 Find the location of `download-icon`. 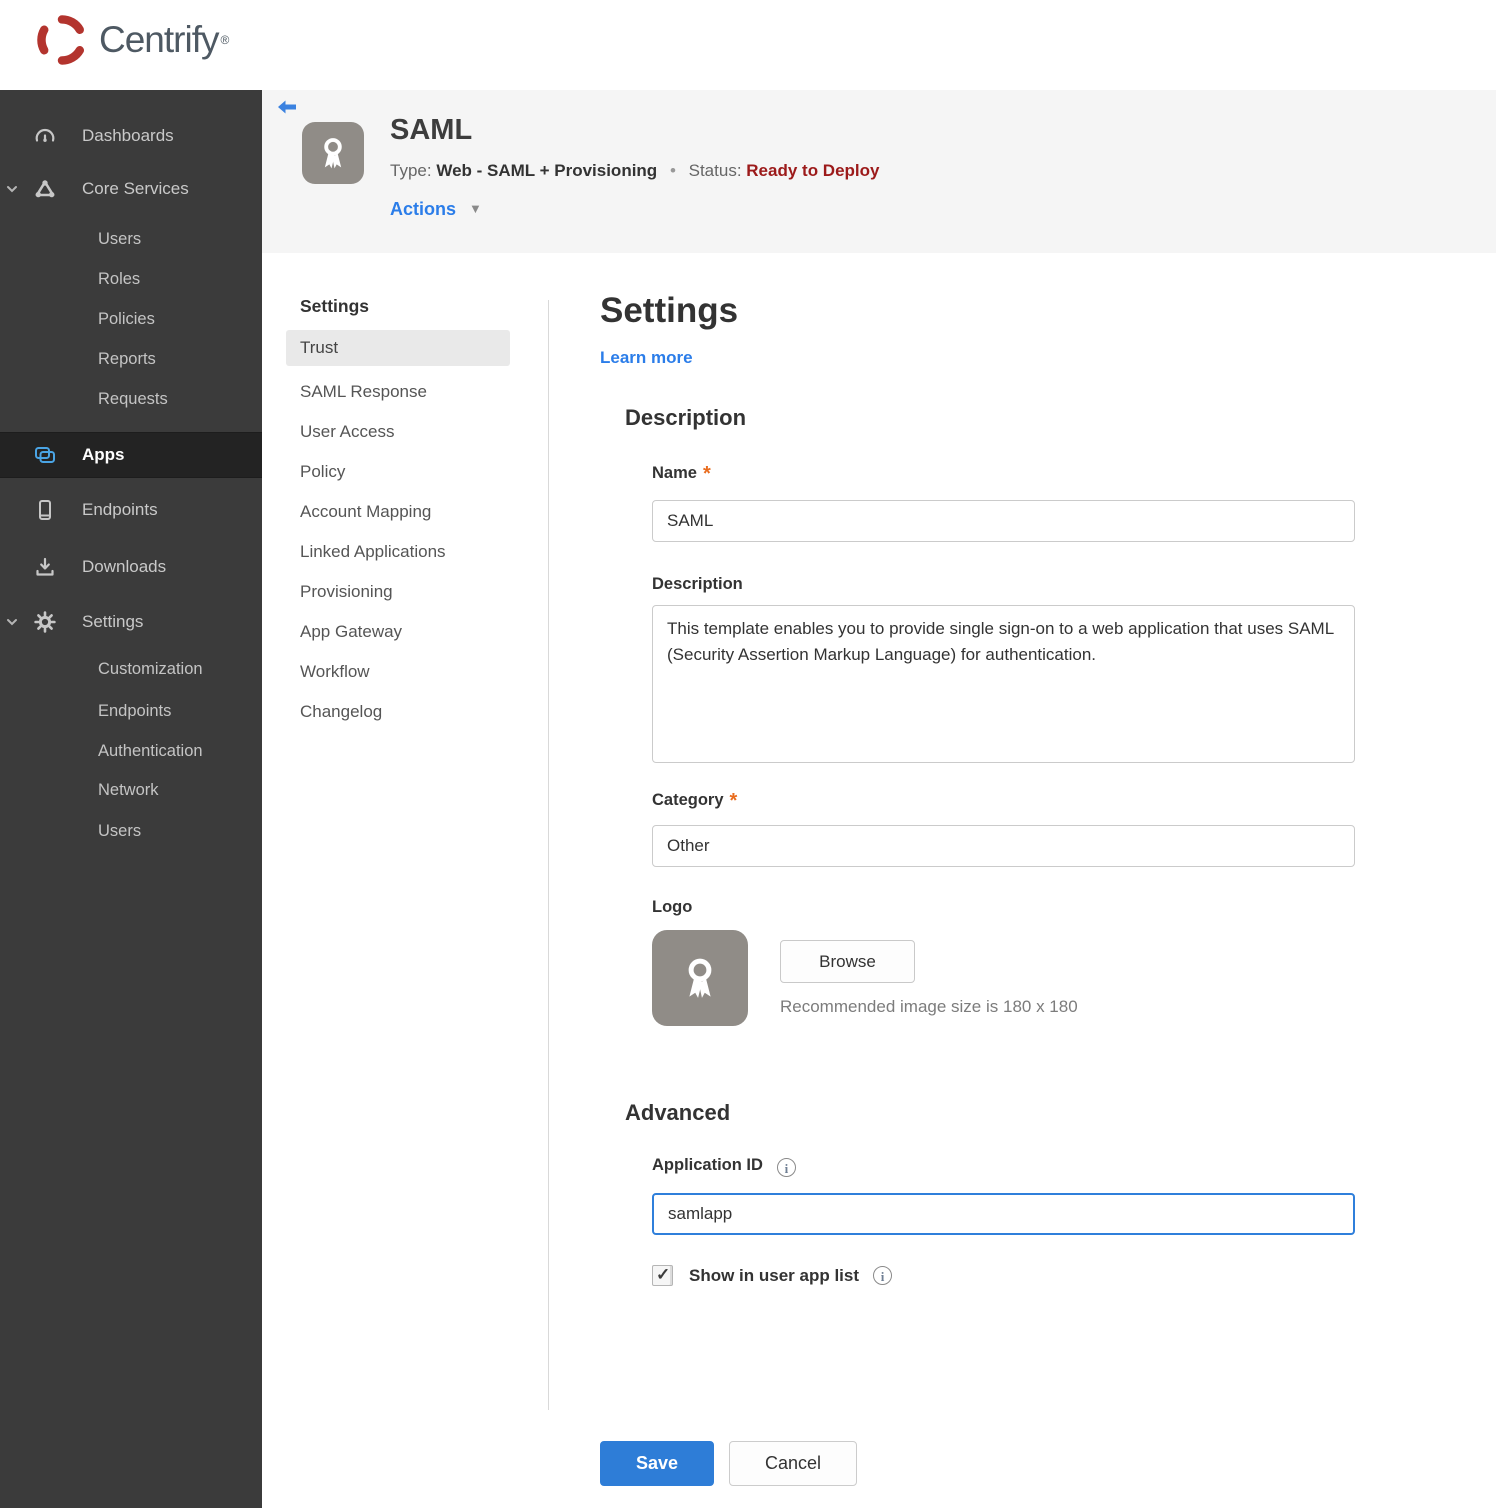

download-icon is located at coordinates (45, 566).